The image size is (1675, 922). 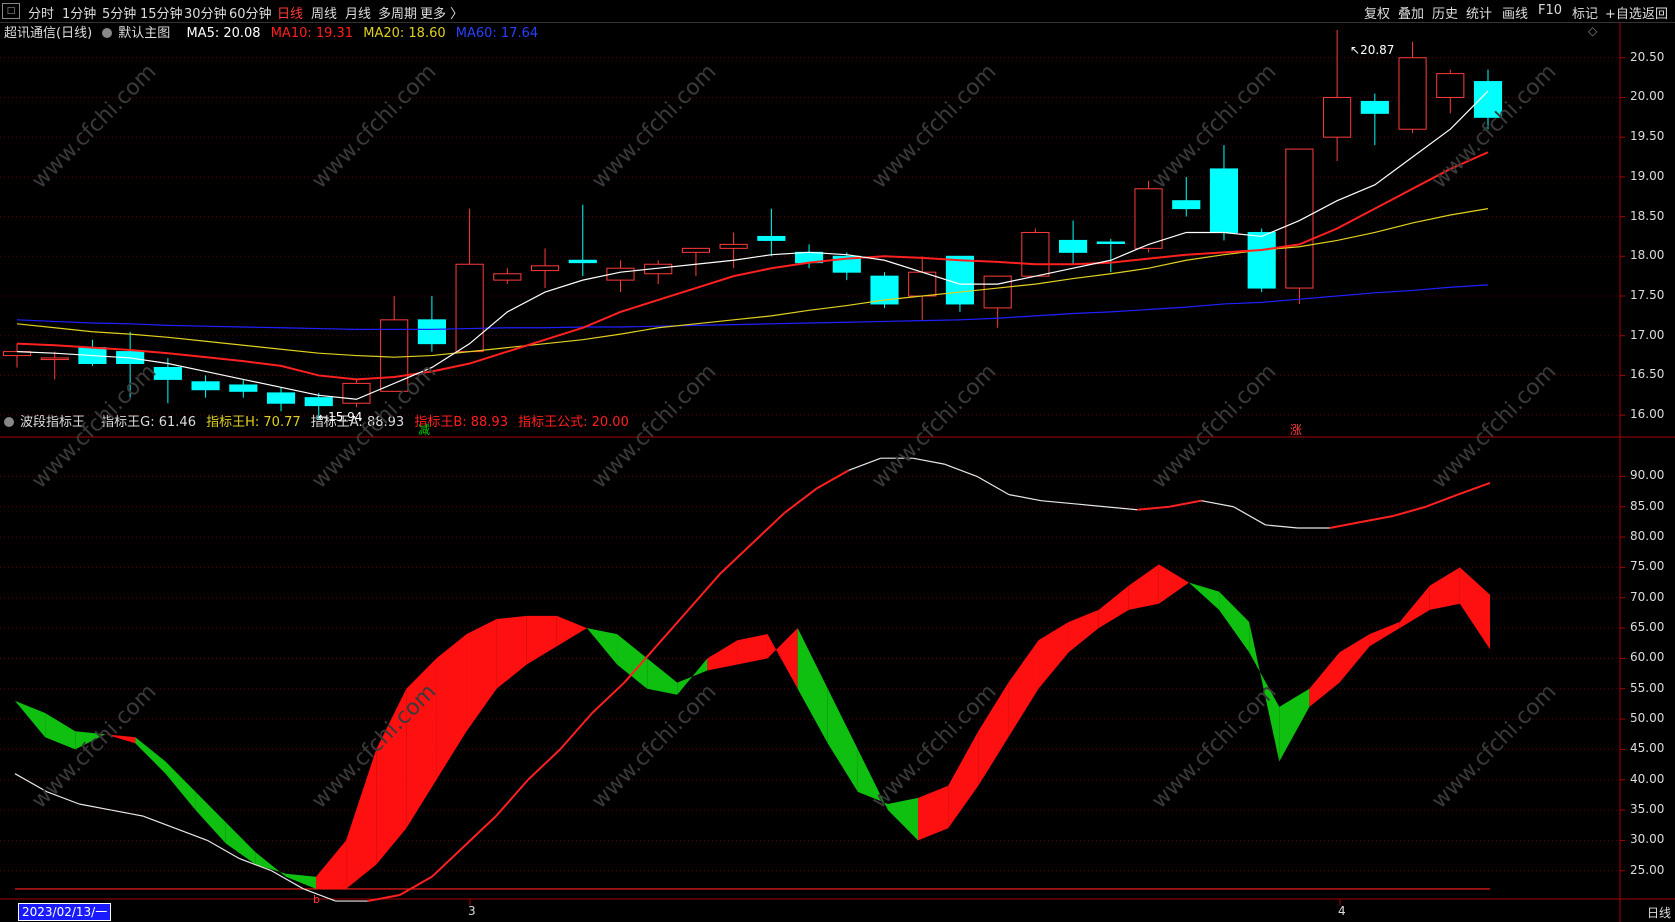 I want to click on diamond-icon: ◇, so click(x=1592, y=31).